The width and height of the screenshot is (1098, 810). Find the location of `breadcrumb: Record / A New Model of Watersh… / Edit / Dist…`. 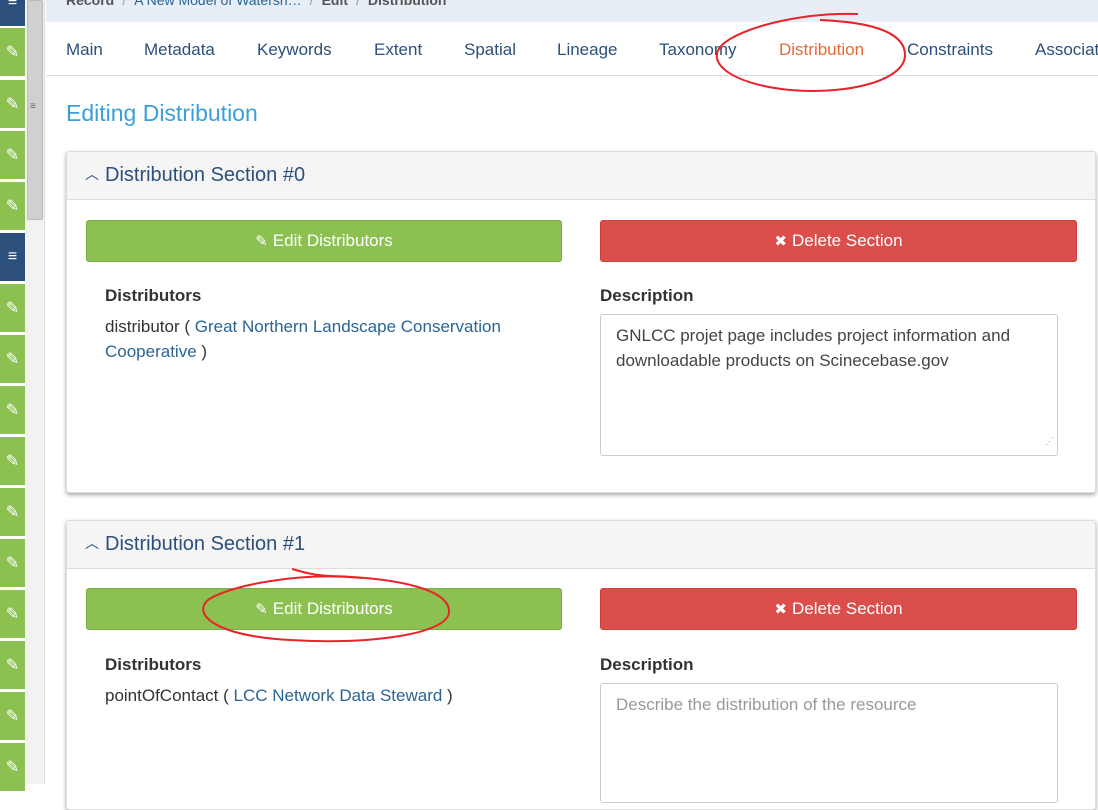

breadcrumb: Record / A New Model of Watersh… / Edit / Dist… is located at coordinates (256, 4).